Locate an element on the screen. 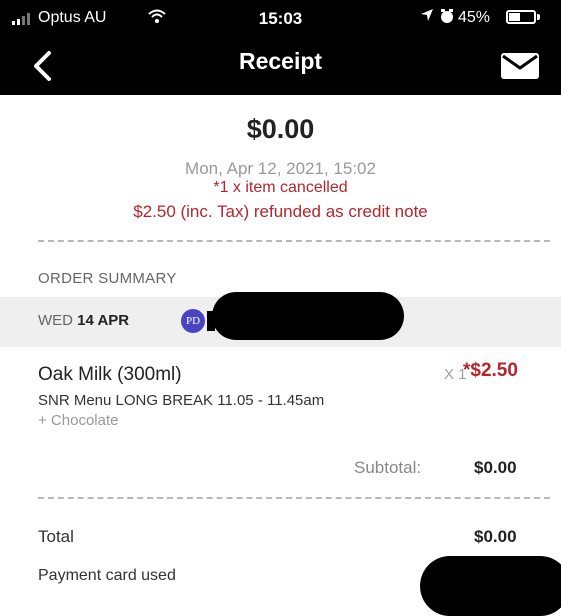 The height and width of the screenshot is (616, 561). battery-icon is located at coordinates (521, 17).